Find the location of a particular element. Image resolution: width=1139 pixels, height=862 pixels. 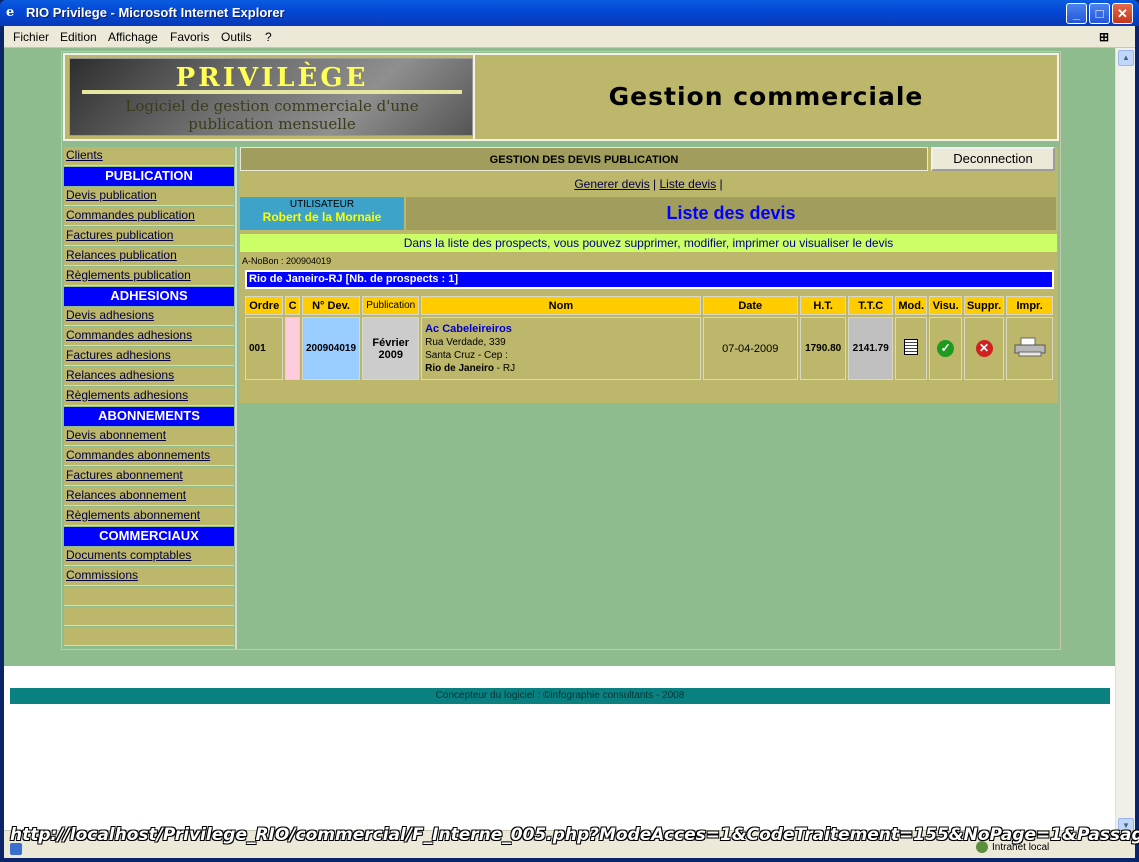

client-name: Ac Cabeleireiros is located at coordinates (562, 329).